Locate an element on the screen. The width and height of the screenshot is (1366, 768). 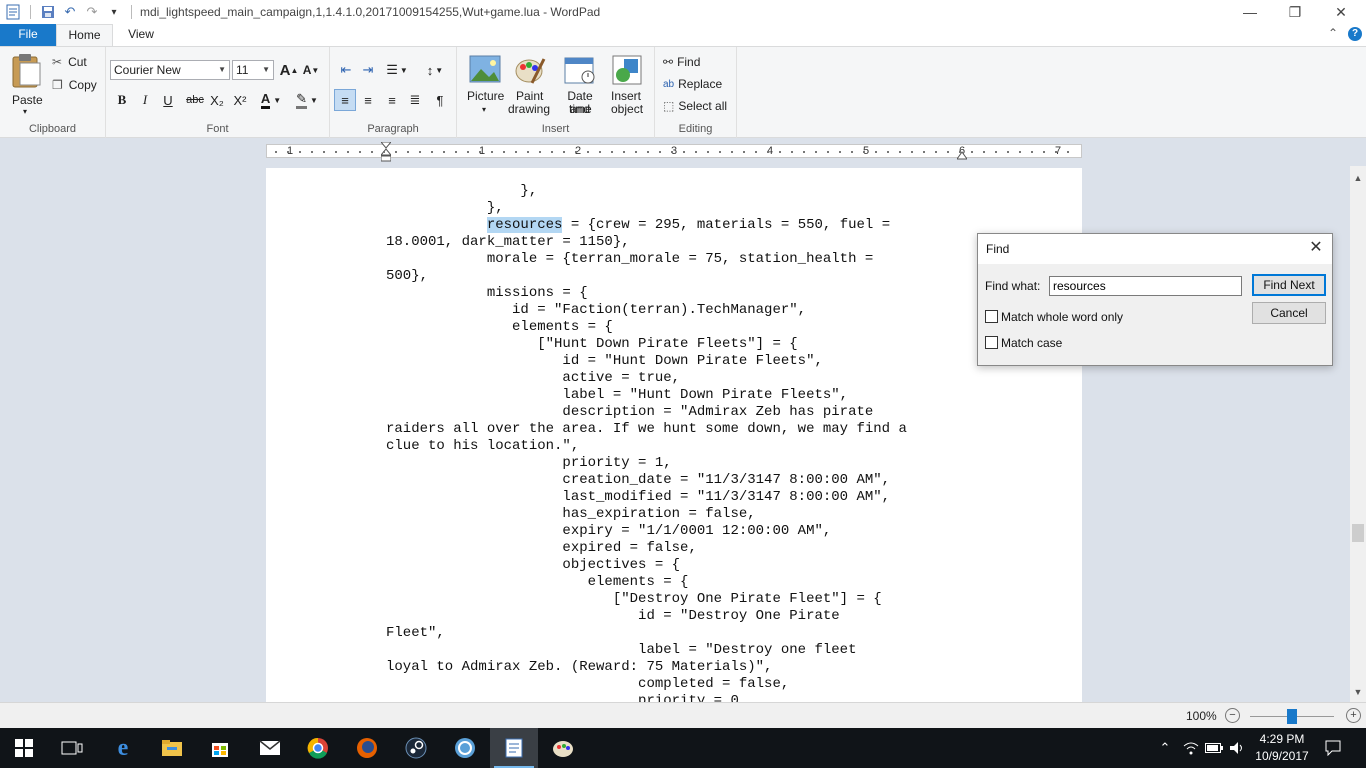
vertical-scrollbar: ▲ ▼ is located at coordinates (1358, 434).